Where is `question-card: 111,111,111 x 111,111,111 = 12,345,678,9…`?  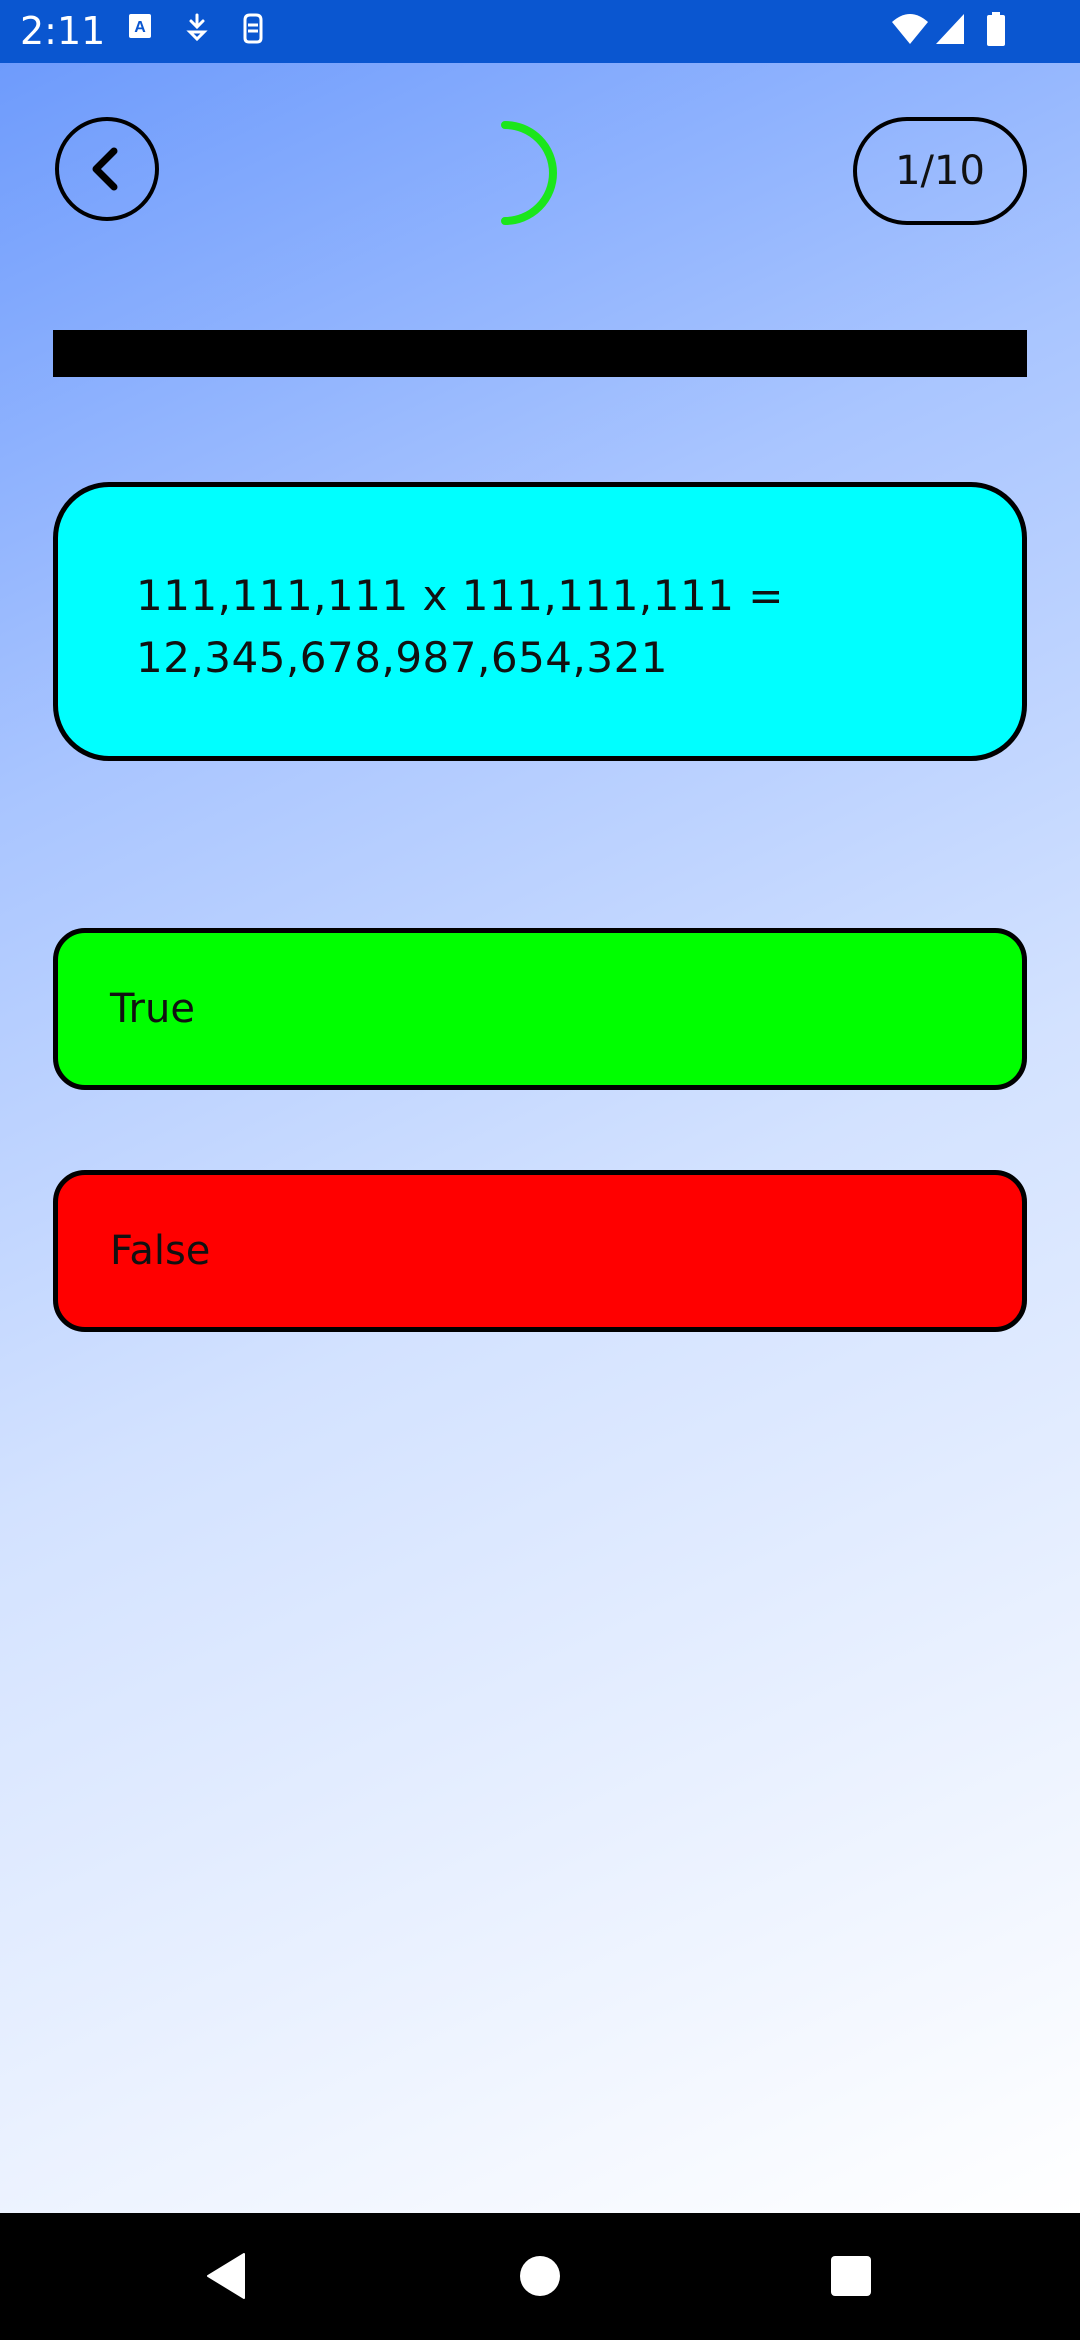 question-card: 111,111,111 x 111,111,111 = 12,345,678,9… is located at coordinates (540, 621).